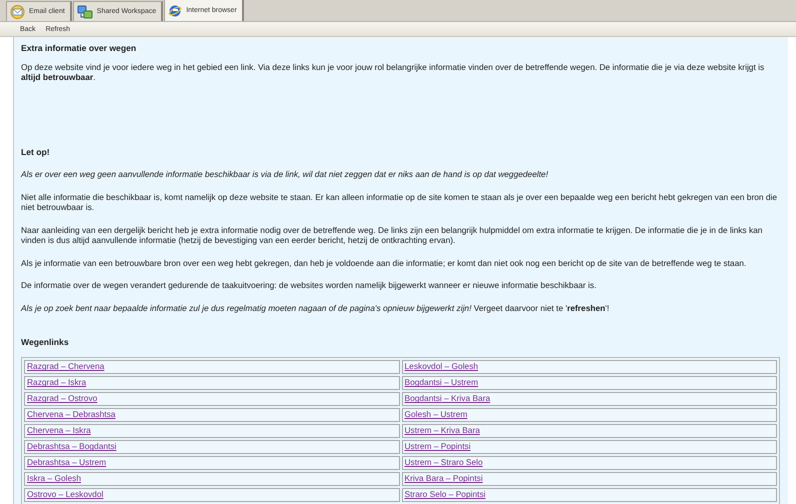 Image resolution: width=796 pixels, height=504 pixels. Describe the element at coordinates (315, 307) in the screenshot. I see `paragraph: Als je op zoek bent naar bepaalde informatie zul je dus regelmatig moeten nagaan of de pagina's opnieuw bijgewerkt zijn! Vergeet daarvoor niet te 'refreshen'!` at that location.